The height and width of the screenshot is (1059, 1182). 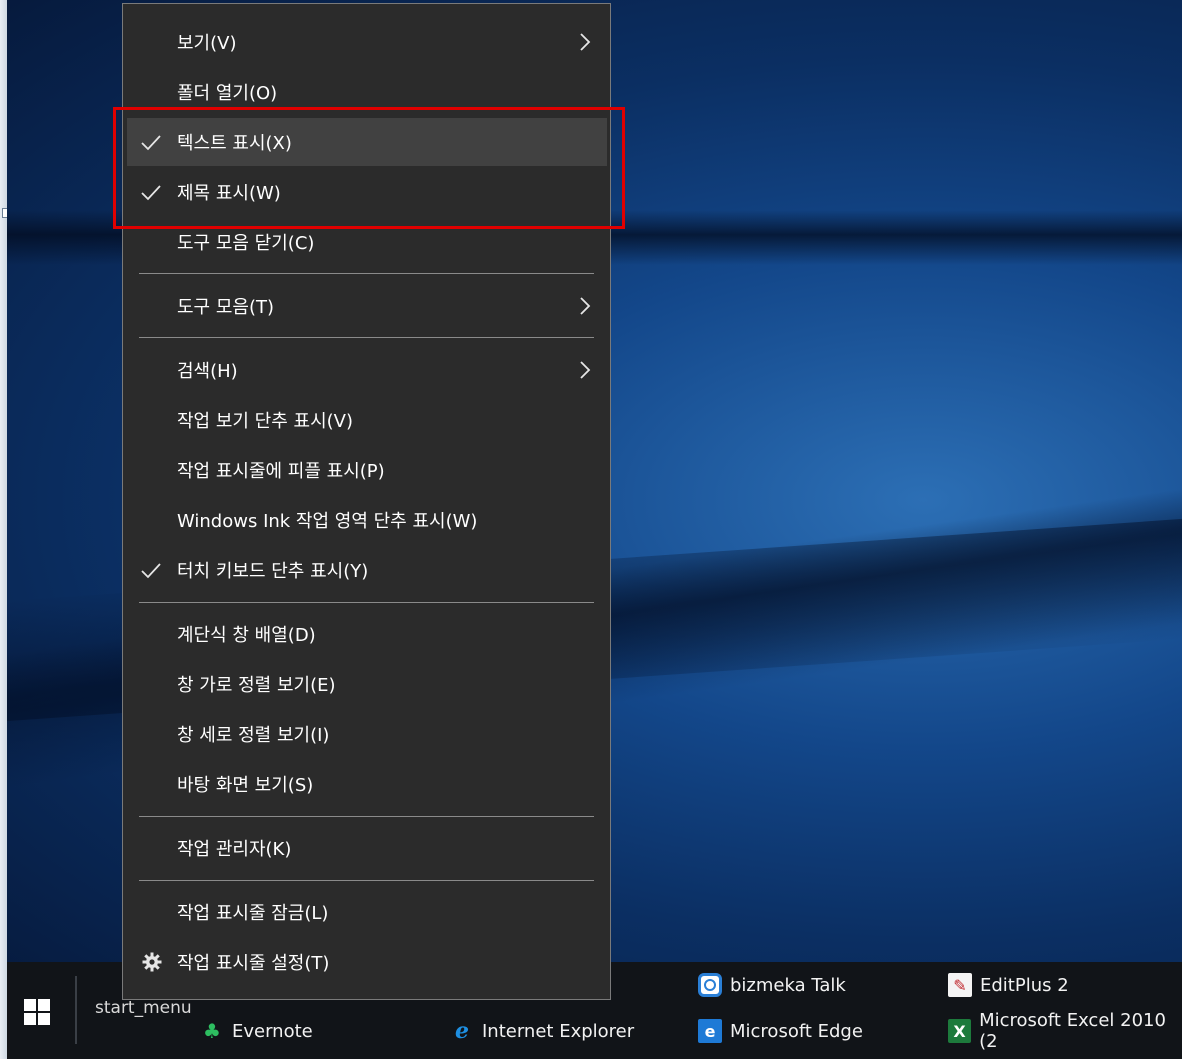 What do you see at coordinates (245, 785) in the screenshot?
I see `menu-item-label: 바탕 화면 보기(S)` at bounding box center [245, 785].